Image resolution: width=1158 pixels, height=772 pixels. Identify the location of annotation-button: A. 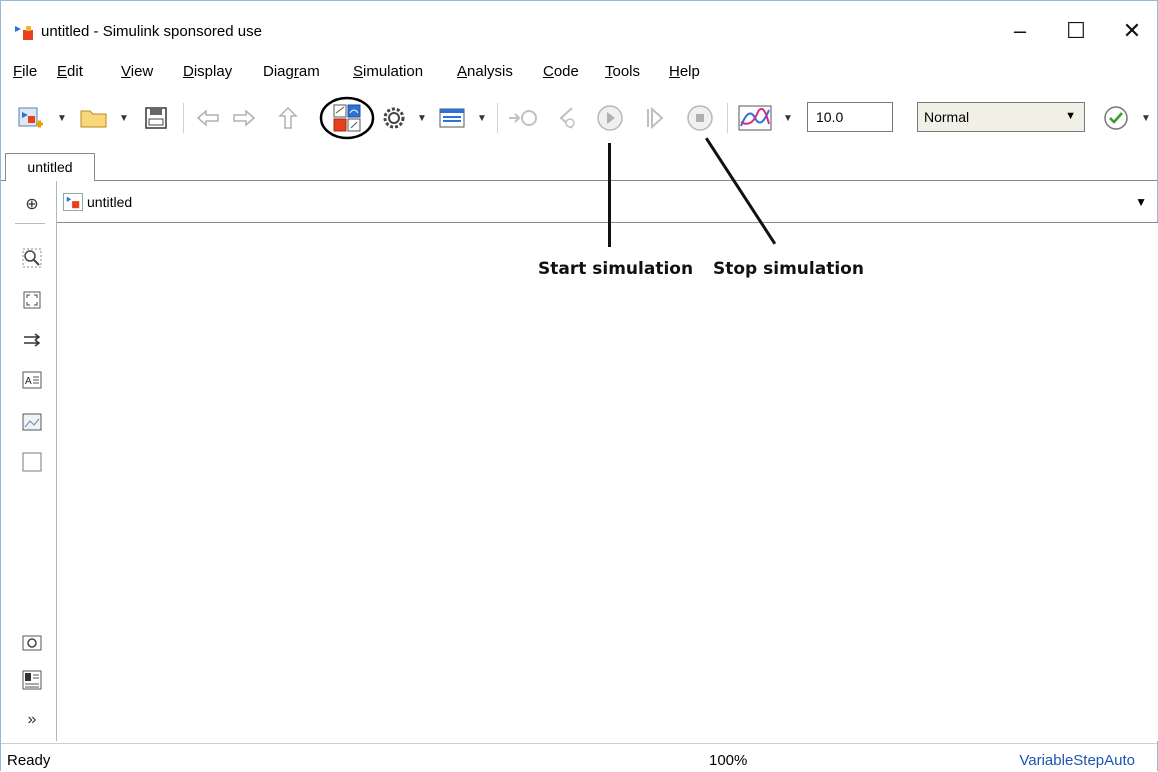
(32, 380).